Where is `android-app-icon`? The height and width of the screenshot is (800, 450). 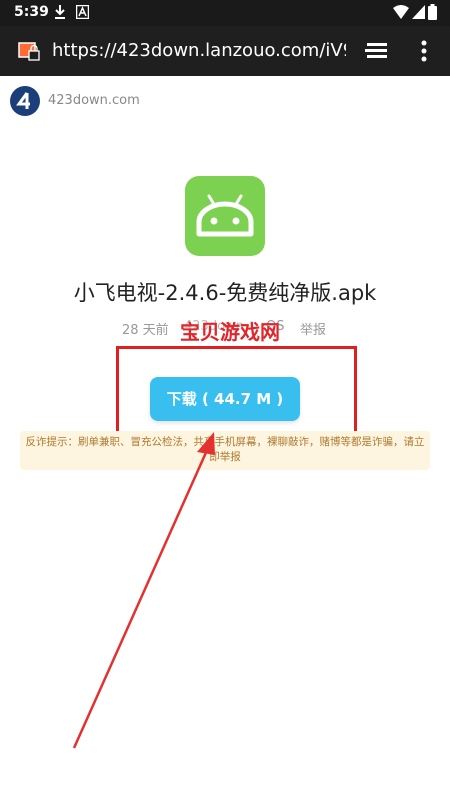 android-app-icon is located at coordinates (225, 216).